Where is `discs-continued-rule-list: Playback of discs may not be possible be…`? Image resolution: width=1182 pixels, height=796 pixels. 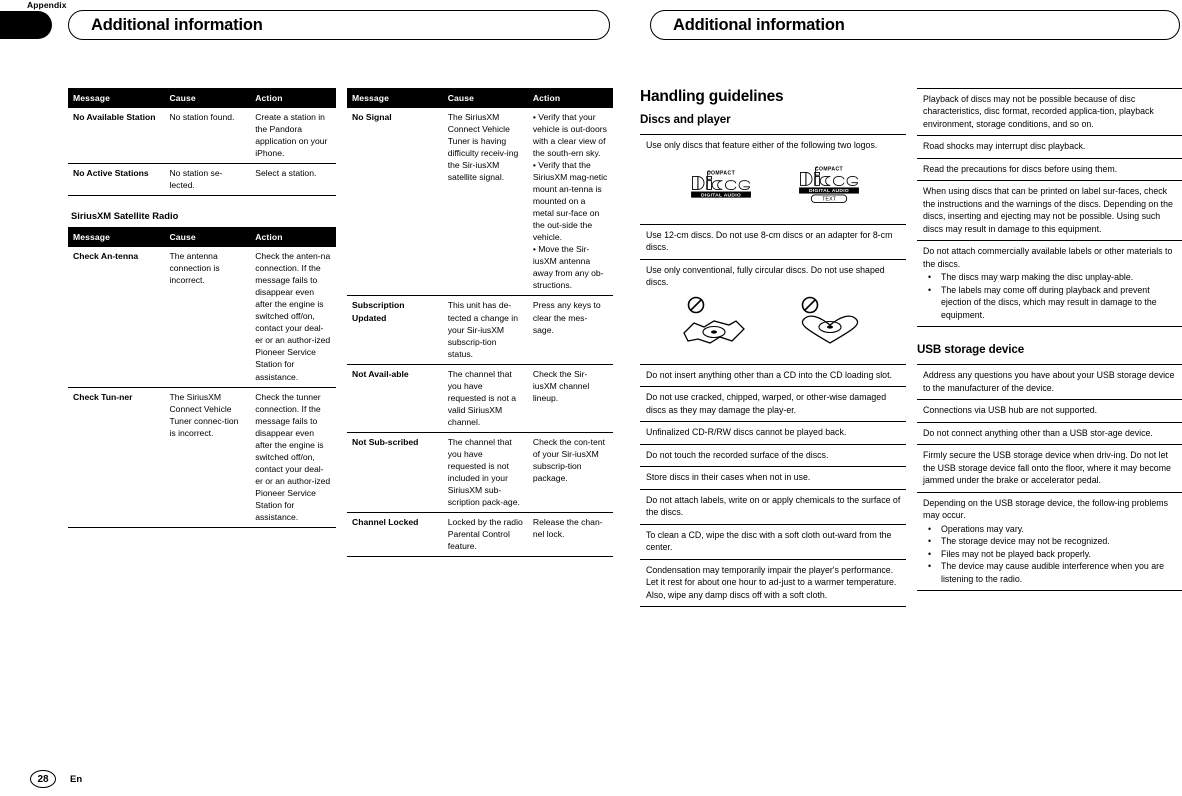
discs-continued-rule-list: Playback of discs may not be possible be… is located at coordinates (1049, 208).